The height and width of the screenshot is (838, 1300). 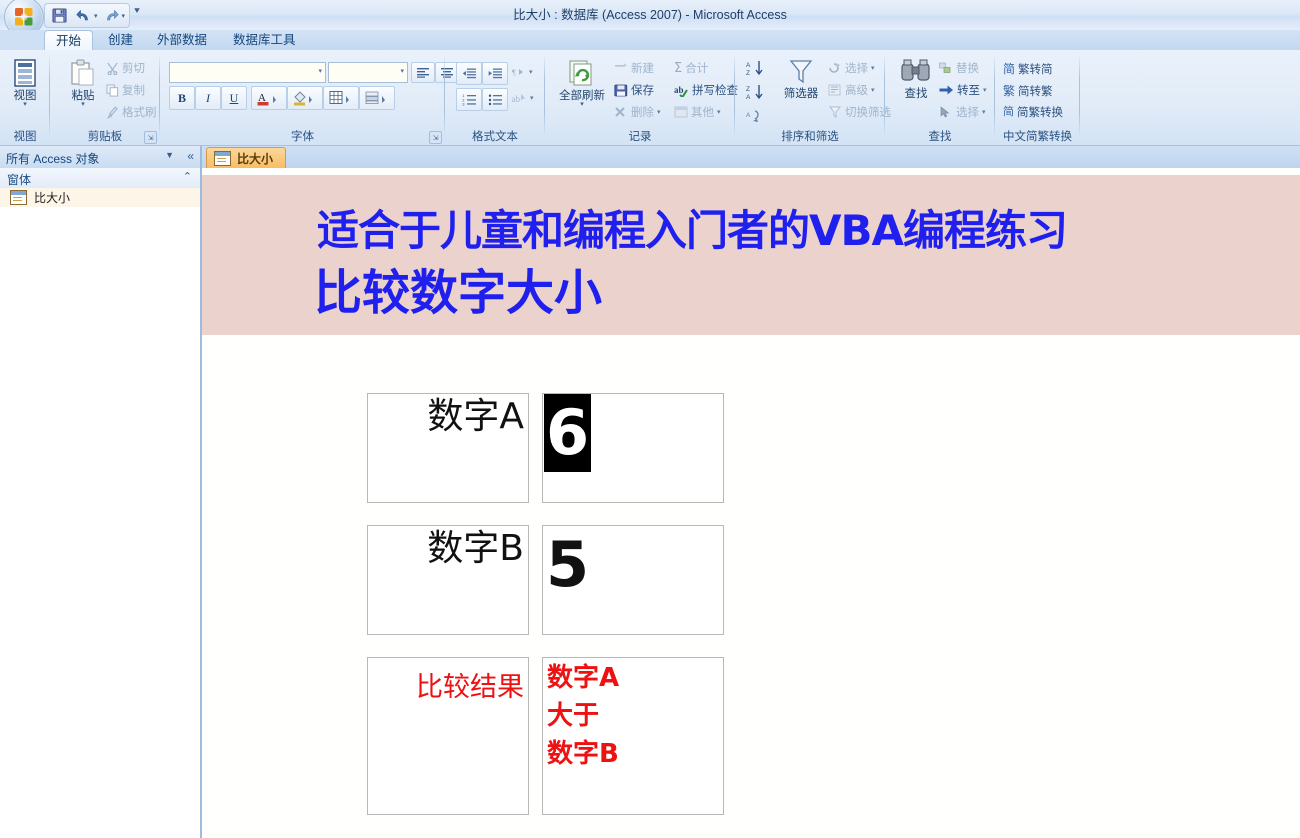 What do you see at coordinates (208, 98) in the screenshot?
I see `italic-button: I` at bounding box center [208, 98].